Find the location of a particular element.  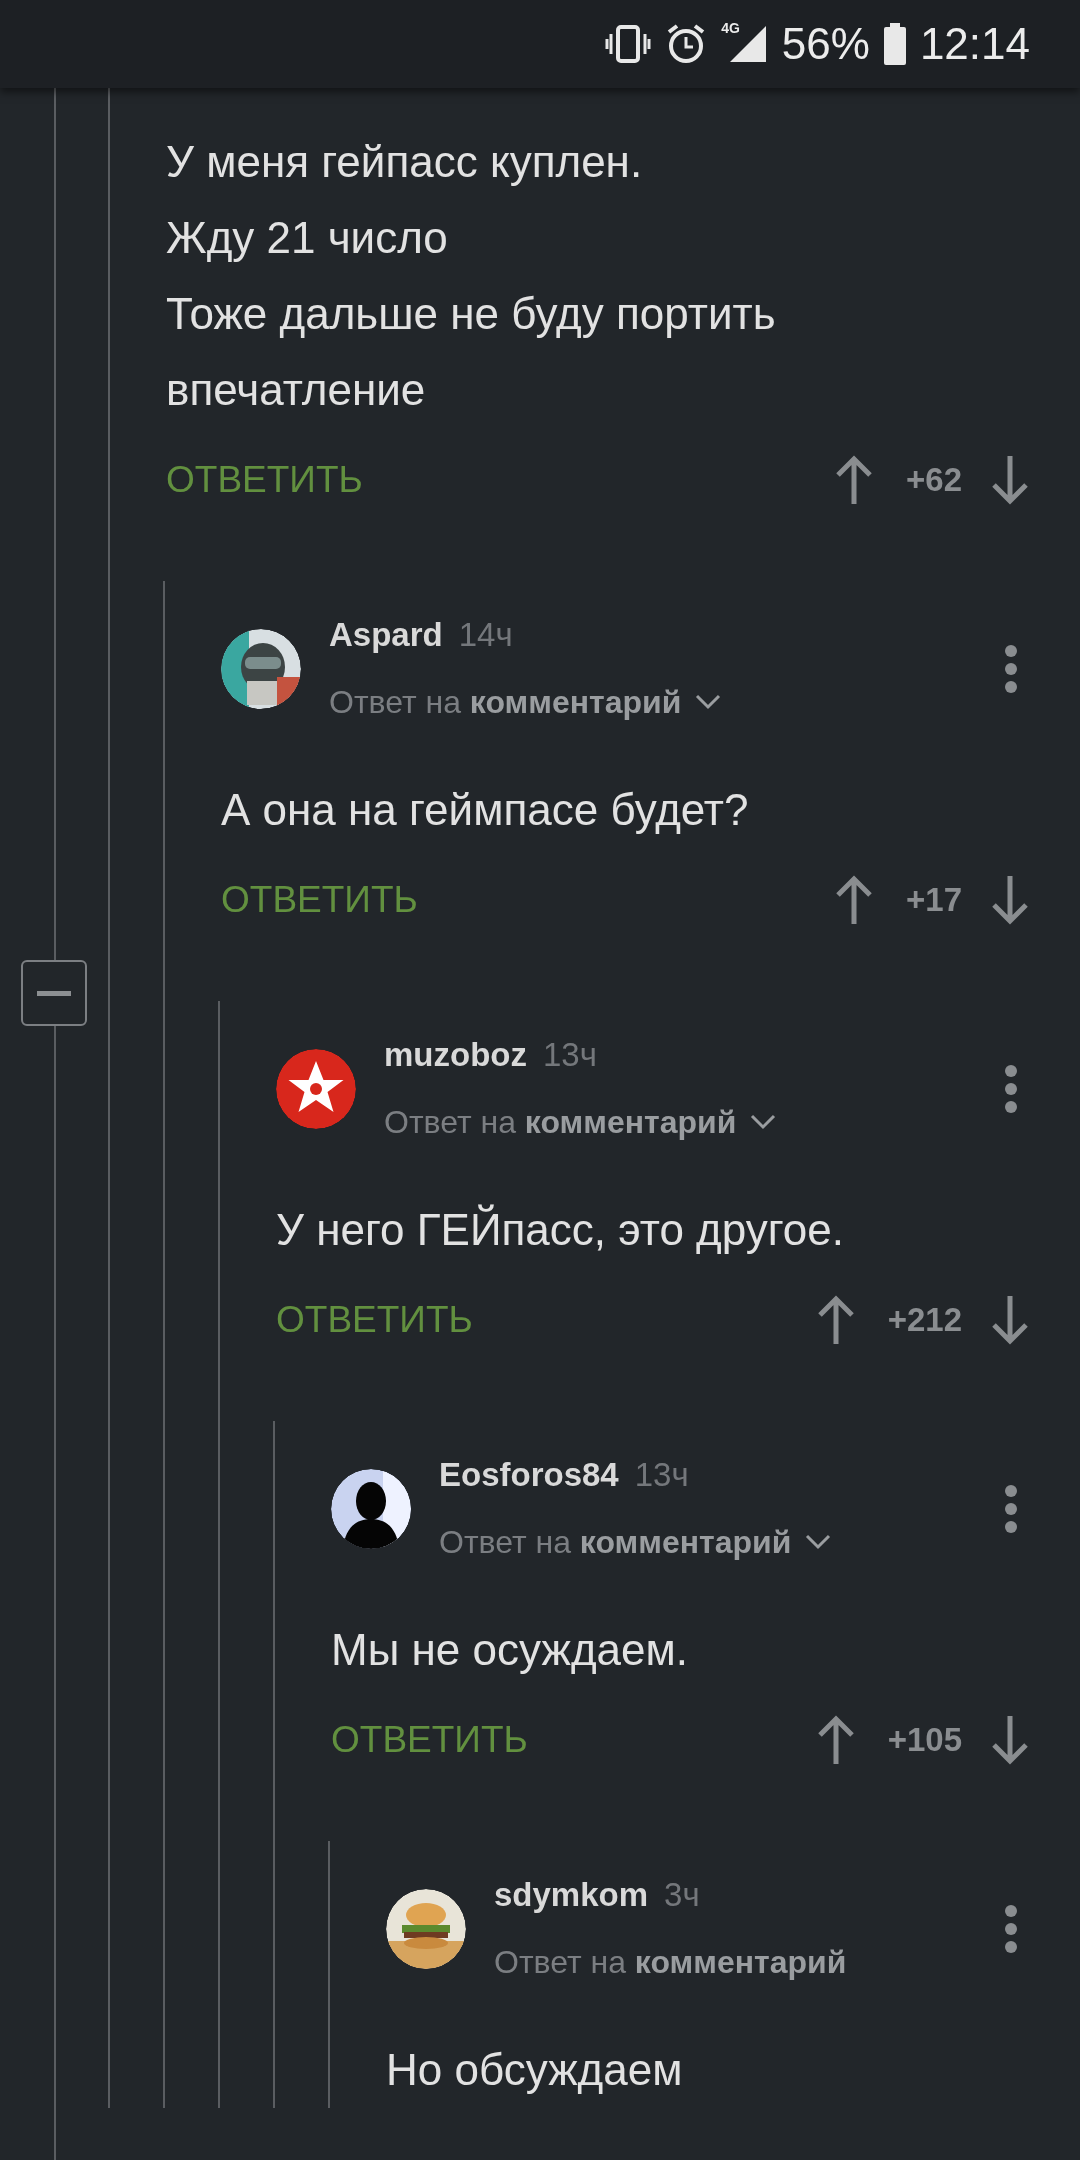

battery-icon is located at coordinates (894, 44).